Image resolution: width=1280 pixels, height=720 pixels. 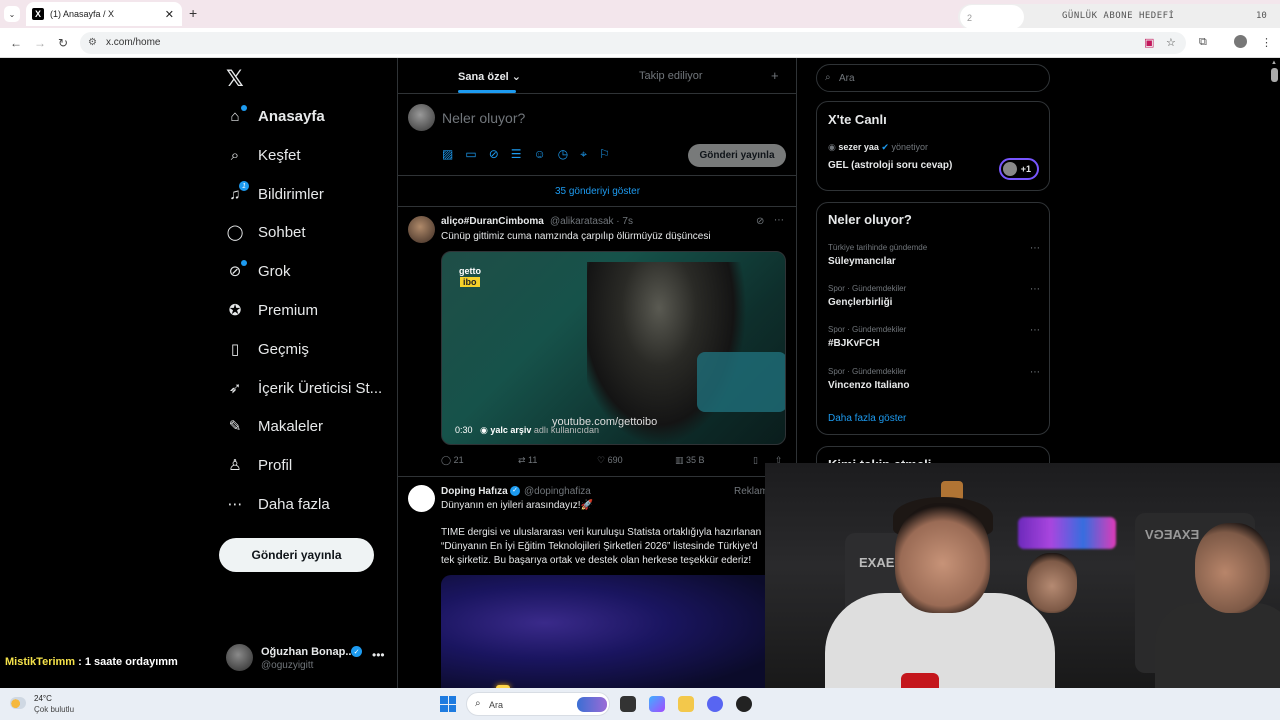 What do you see at coordinates (610, 460) in the screenshot?
I see `like-button: ♡ 690` at bounding box center [610, 460].